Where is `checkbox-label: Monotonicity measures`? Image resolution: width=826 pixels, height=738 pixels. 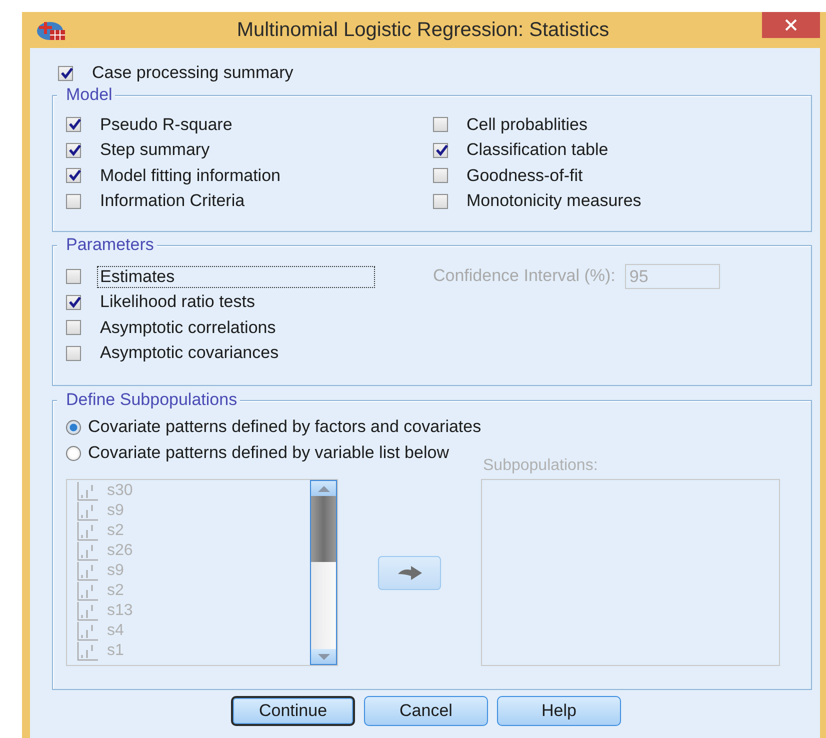 checkbox-label: Monotonicity measures is located at coordinates (554, 201).